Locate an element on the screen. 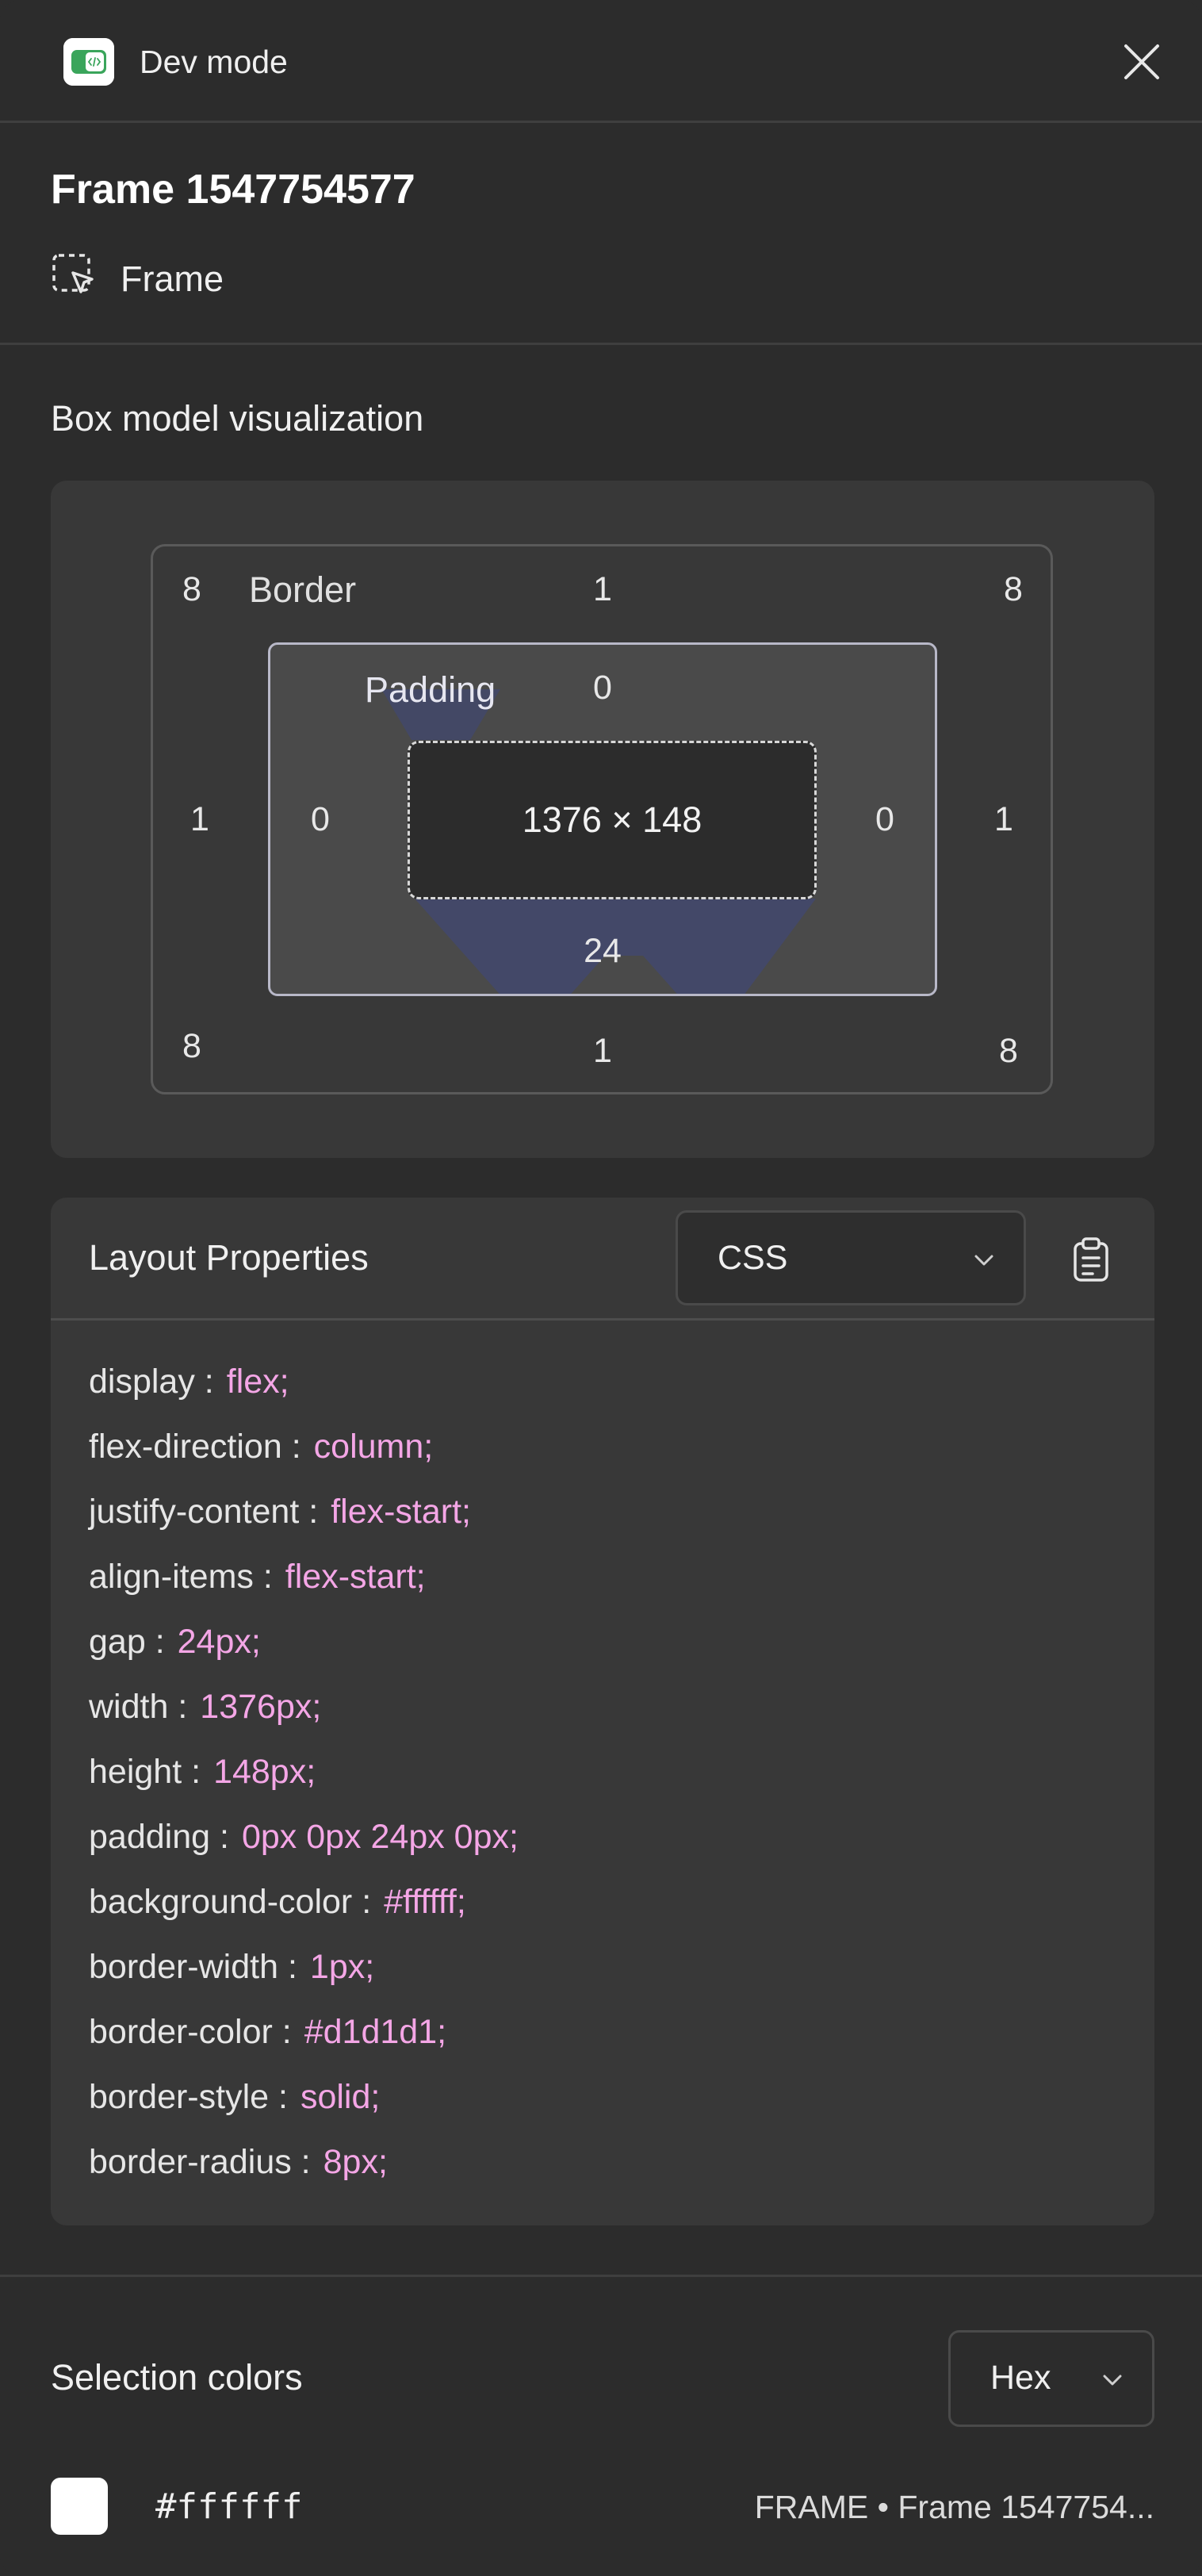  border-label: Border is located at coordinates (303, 590).